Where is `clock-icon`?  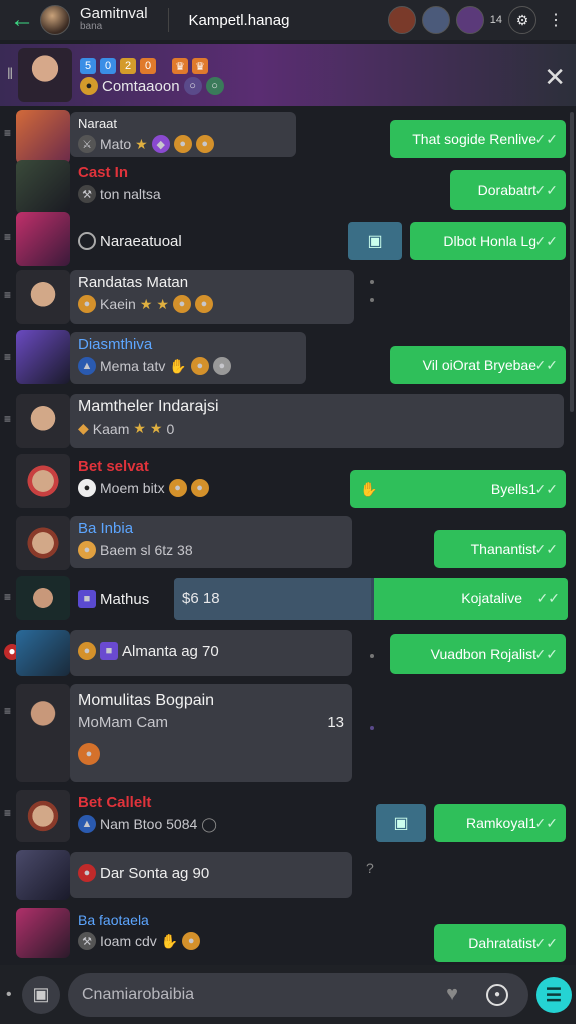
clock-icon is located at coordinates (87, 241).